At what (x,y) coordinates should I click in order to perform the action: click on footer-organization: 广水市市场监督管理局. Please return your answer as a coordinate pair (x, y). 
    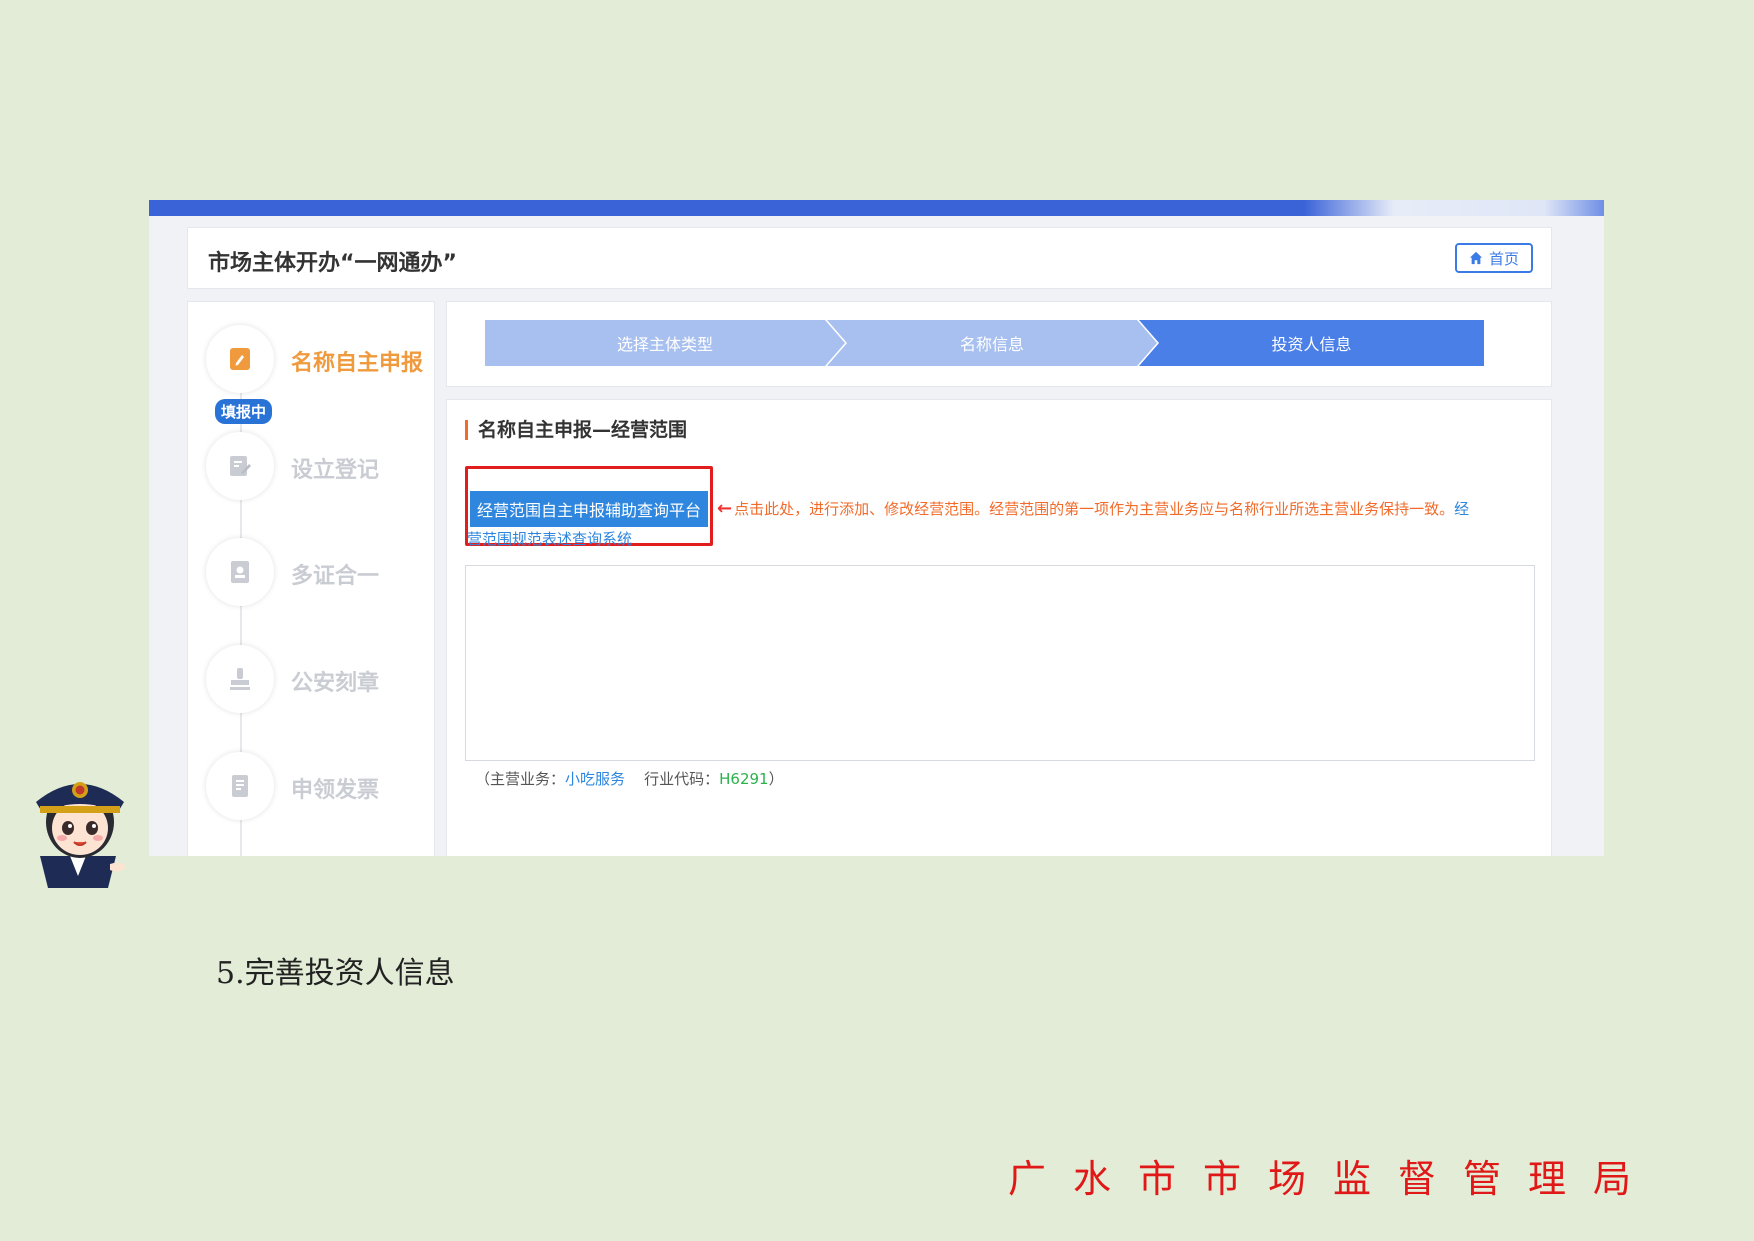
    Looking at the image, I should click on (1333, 1179).